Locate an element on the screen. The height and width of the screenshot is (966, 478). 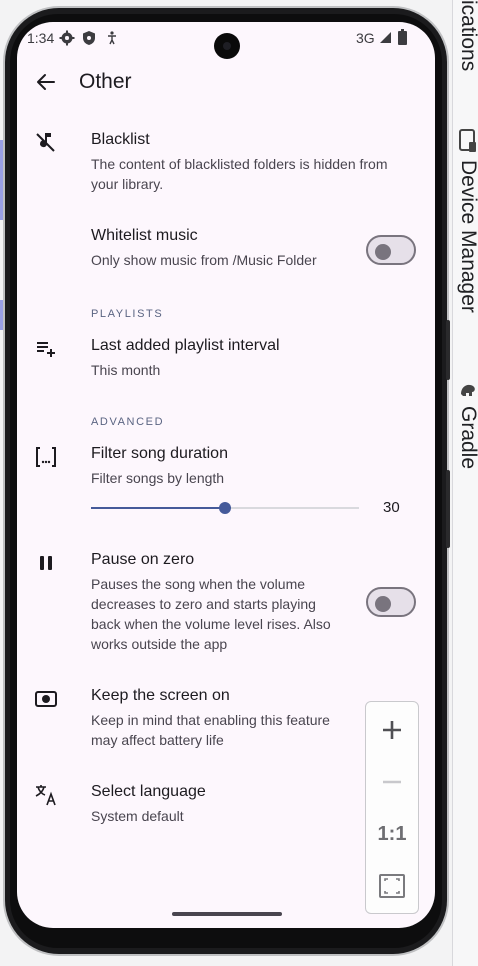
back-arrow-icon is located at coordinates (46, 82).